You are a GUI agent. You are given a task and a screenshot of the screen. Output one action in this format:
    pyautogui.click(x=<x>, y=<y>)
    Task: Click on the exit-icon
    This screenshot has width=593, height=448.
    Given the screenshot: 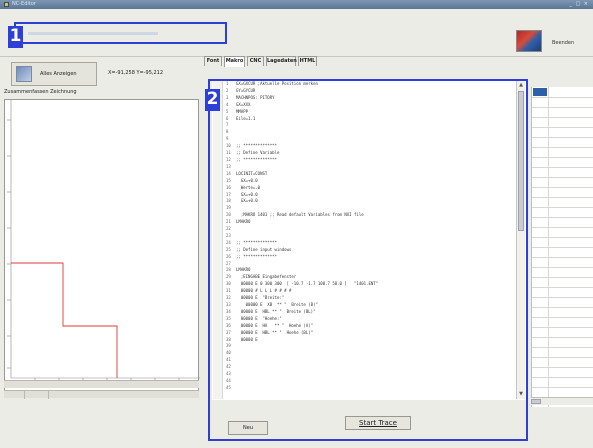 What is the action you would take?
    pyautogui.click(x=529, y=41)
    